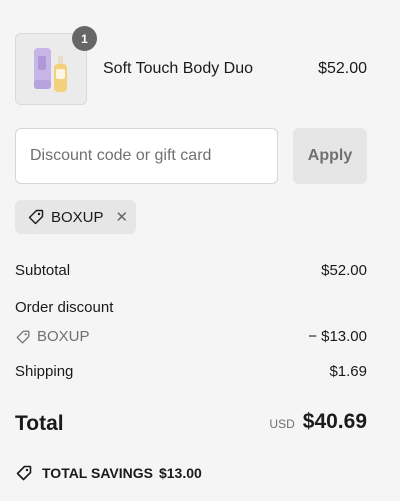 The height and width of the screenshot is (501, 400). I want to click on savings-label: TOTAL SAVINGS, so click(97, 473).